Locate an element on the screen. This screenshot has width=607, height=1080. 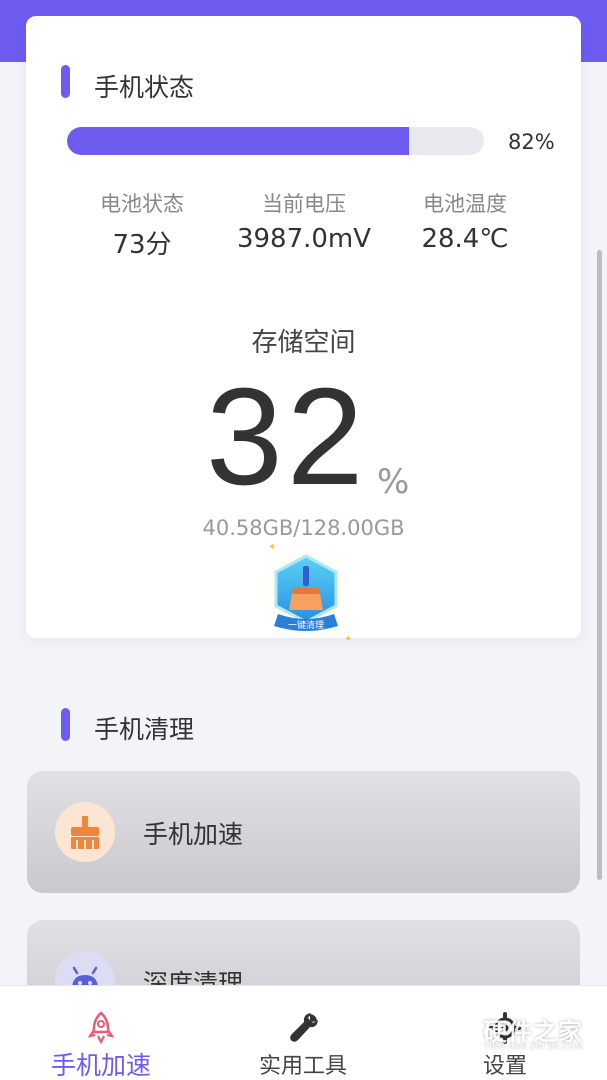
battery-progress-text: 82% is located at coordinates (531, 142).